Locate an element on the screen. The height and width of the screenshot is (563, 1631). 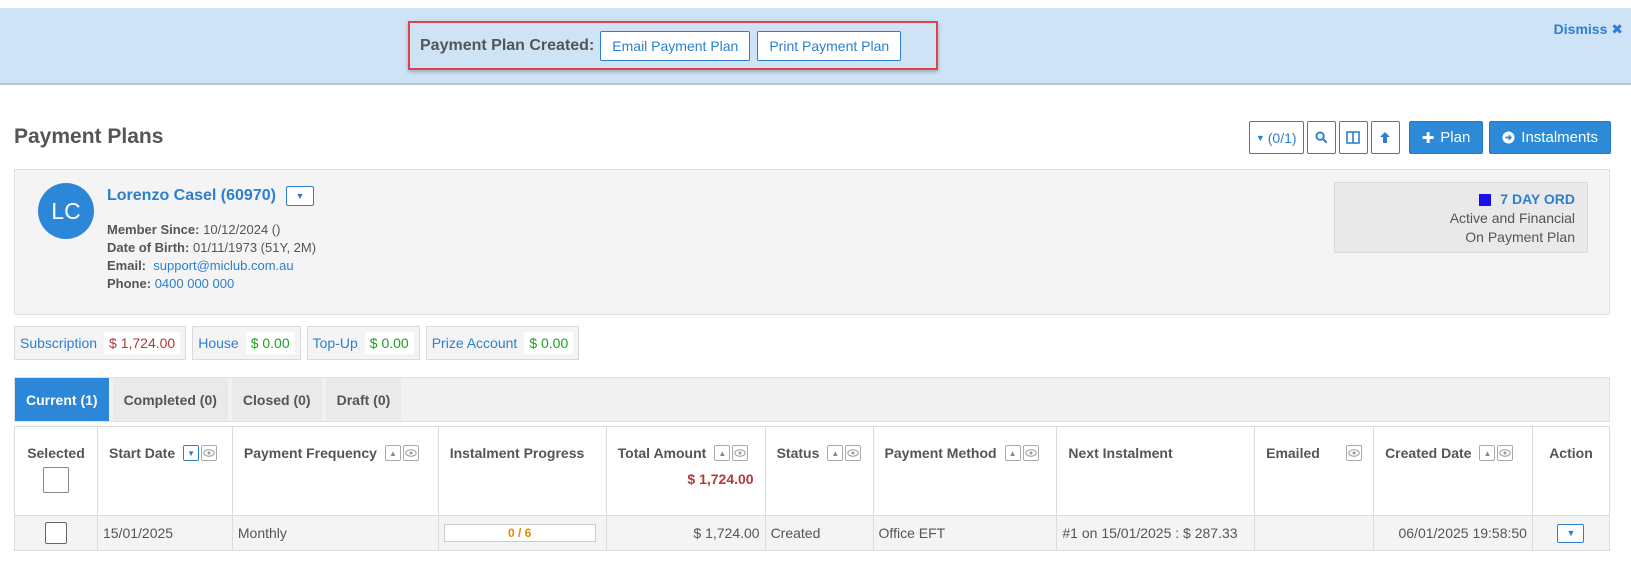
search-icon is located at coordinates (1321, 137).